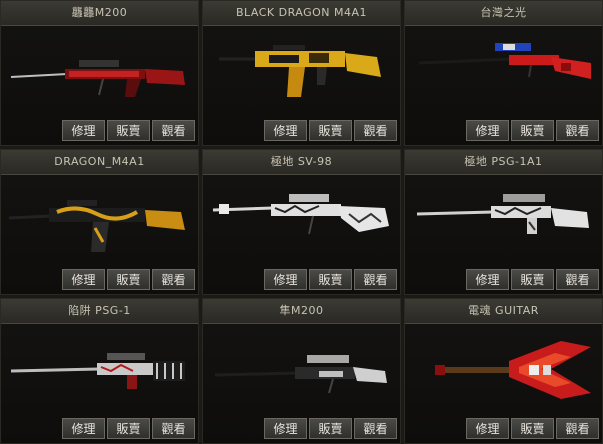 The width and height of the screenshot is (603, 444). I want to click on sniper-rifle-arctic-icon, so click(300, 214).